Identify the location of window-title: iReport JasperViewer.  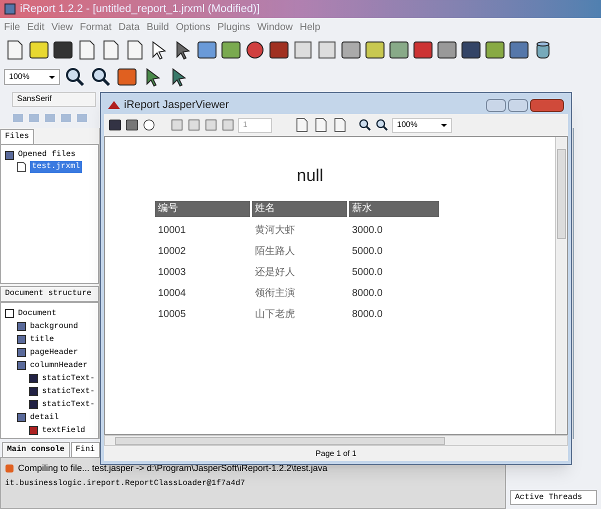
(176, 105).